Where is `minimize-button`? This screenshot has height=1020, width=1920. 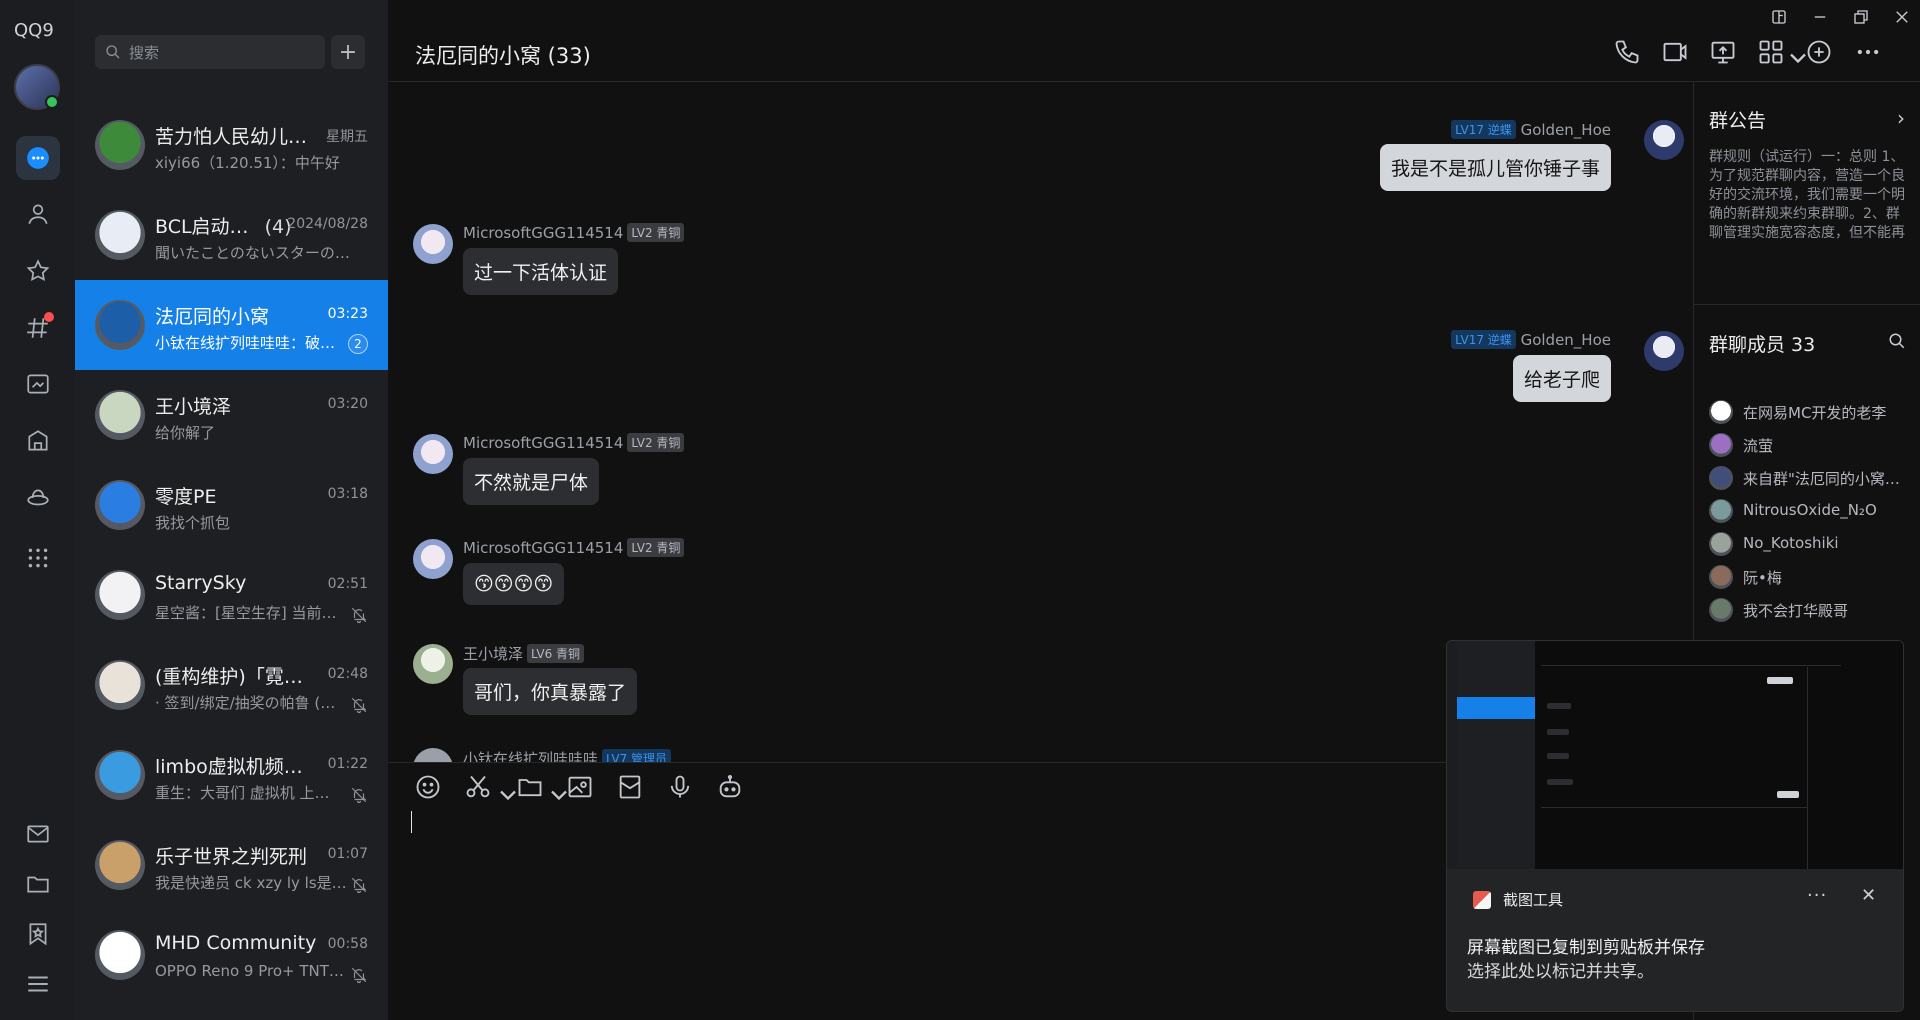
minimize-button is located at coordinates (1820, 17).